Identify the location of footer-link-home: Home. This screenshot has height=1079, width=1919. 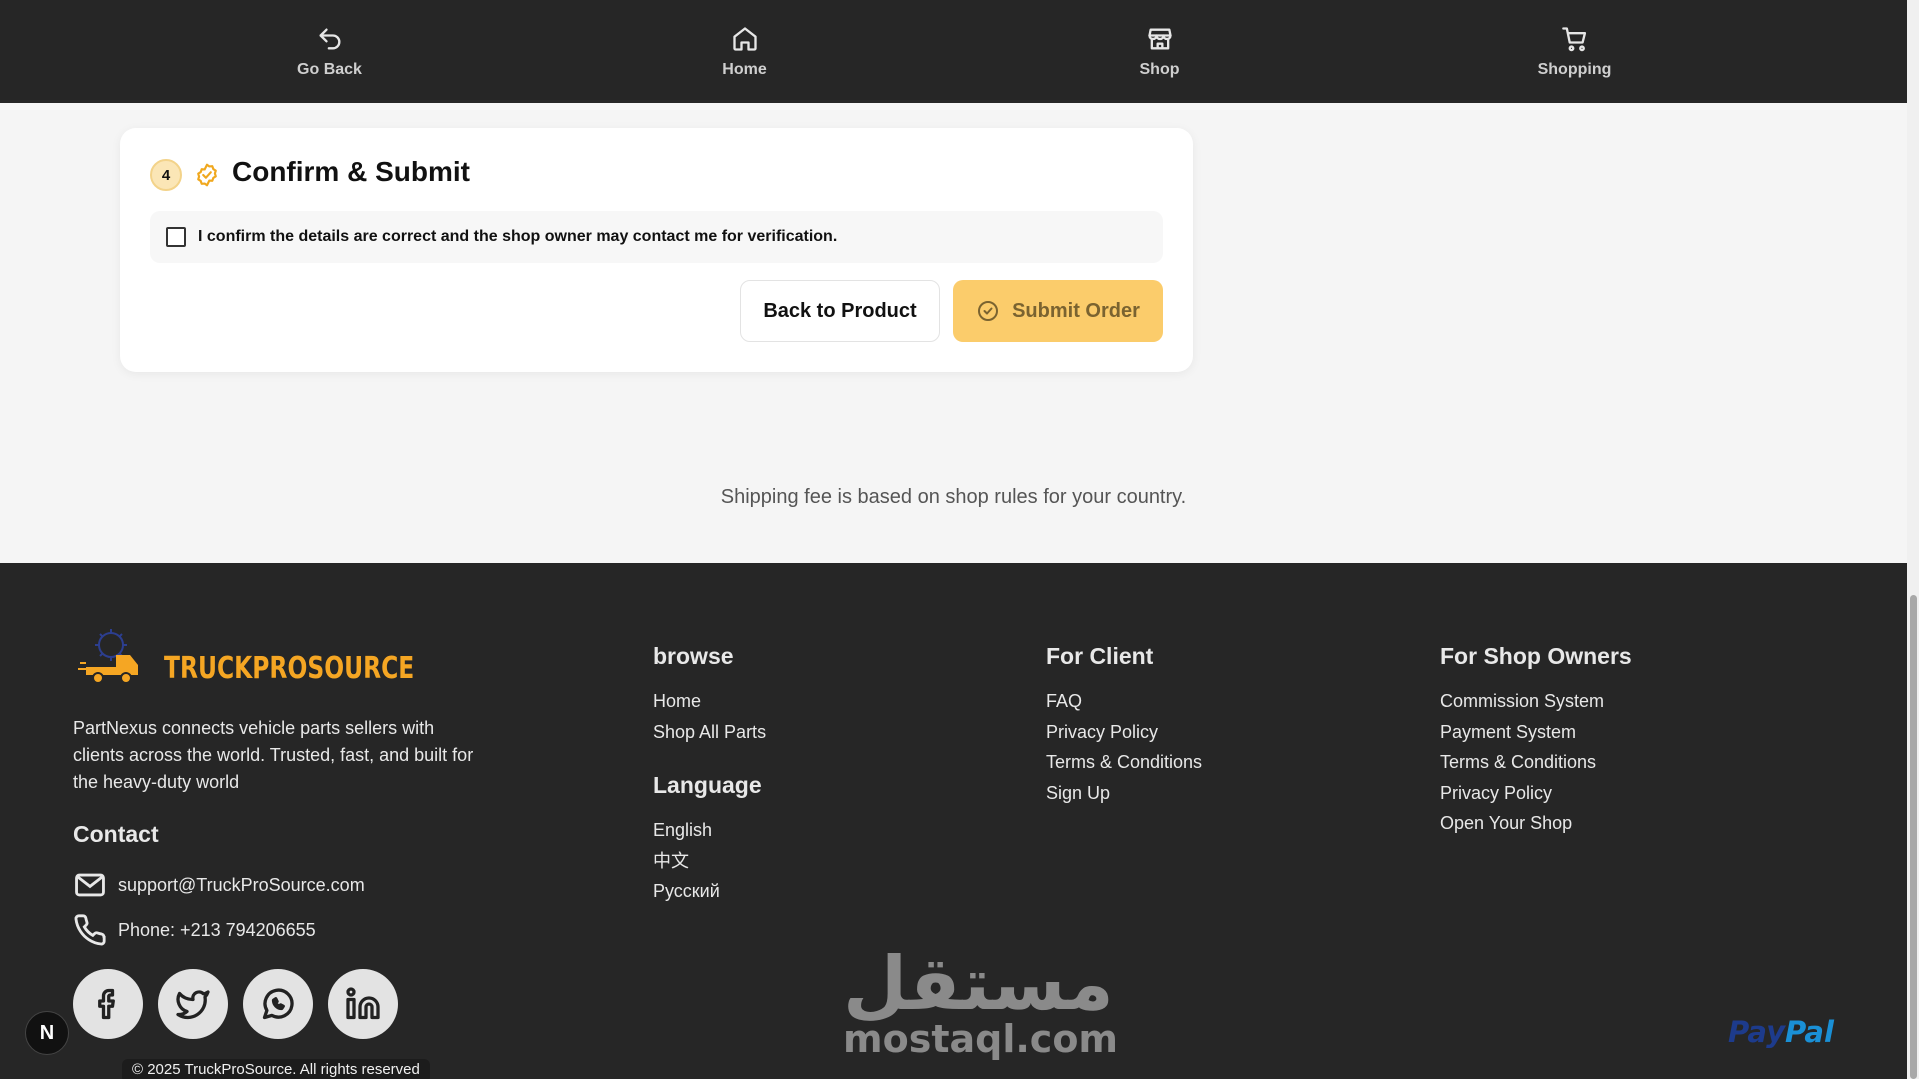
(709, 701).